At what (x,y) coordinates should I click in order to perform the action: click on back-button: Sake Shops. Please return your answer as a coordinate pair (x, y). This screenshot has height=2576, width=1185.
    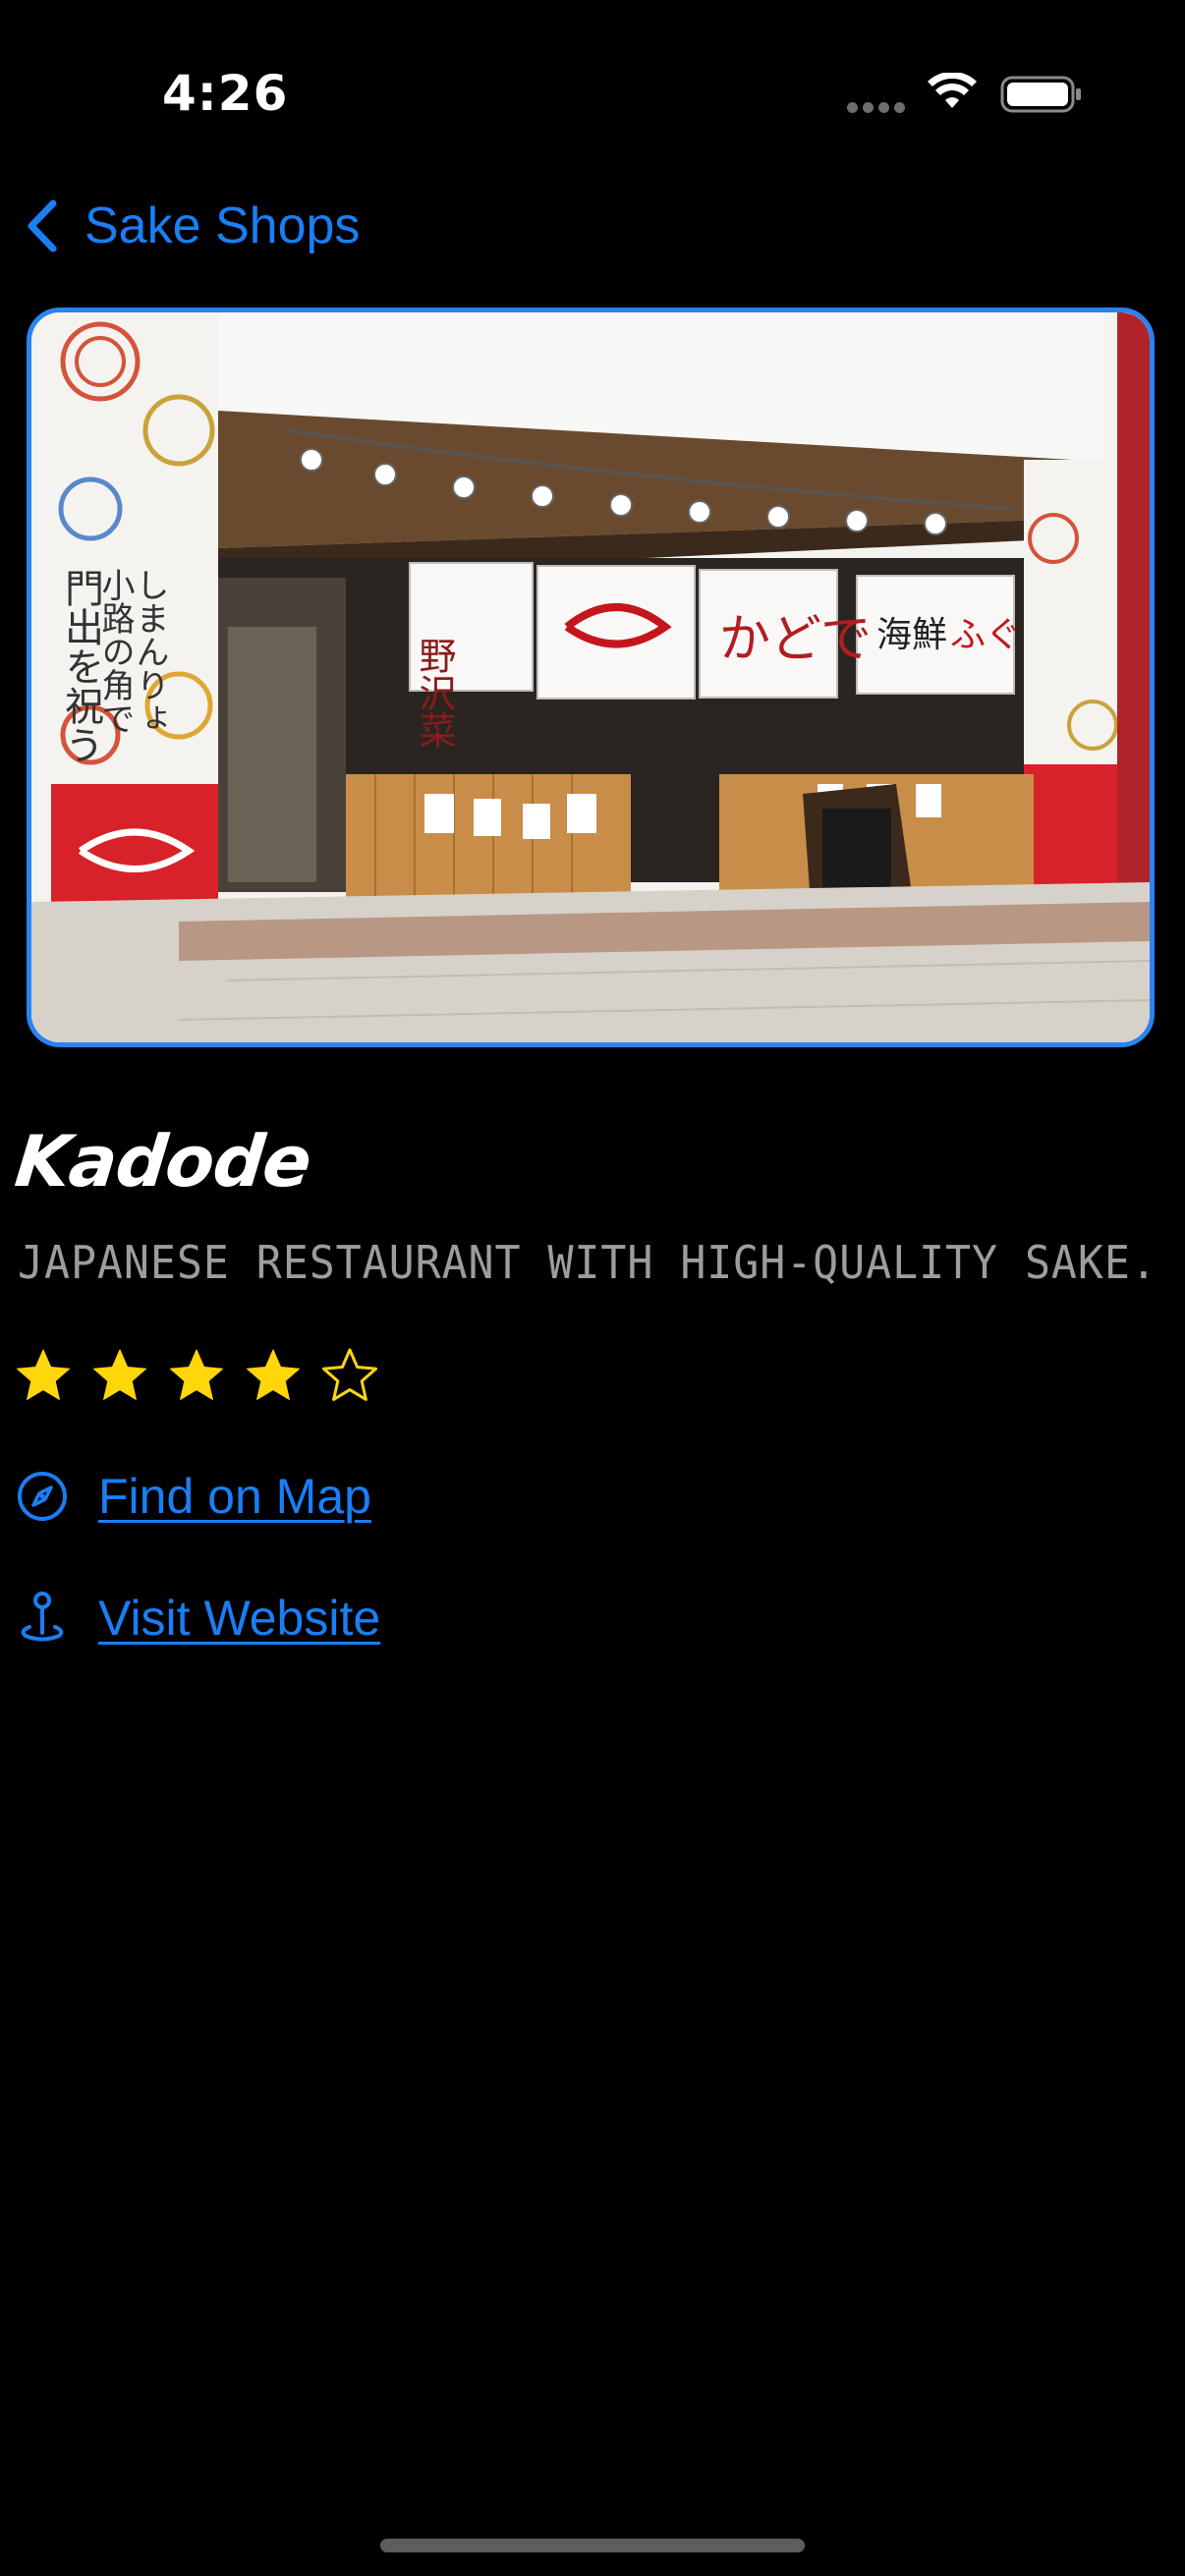
    Looking at the image, I should click on (191, 225).